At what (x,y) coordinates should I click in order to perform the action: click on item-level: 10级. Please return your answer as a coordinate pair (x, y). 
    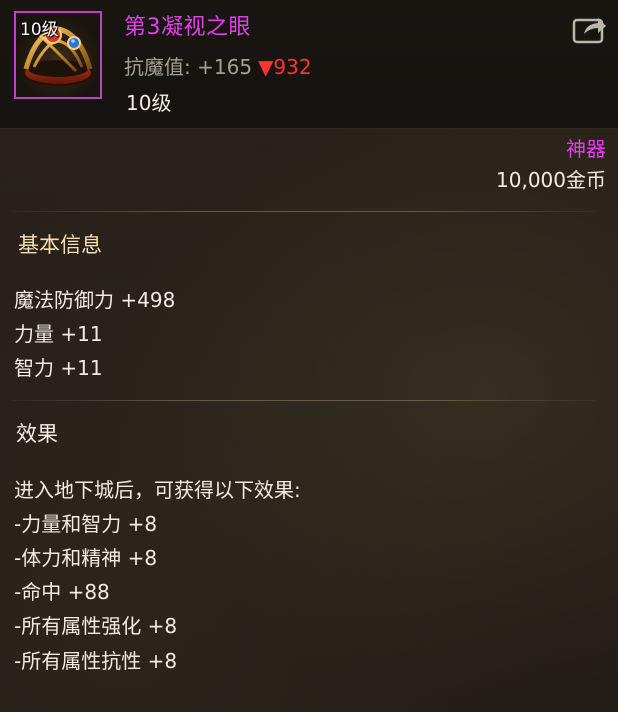
    Looking at the image, I should click on (149, 103).